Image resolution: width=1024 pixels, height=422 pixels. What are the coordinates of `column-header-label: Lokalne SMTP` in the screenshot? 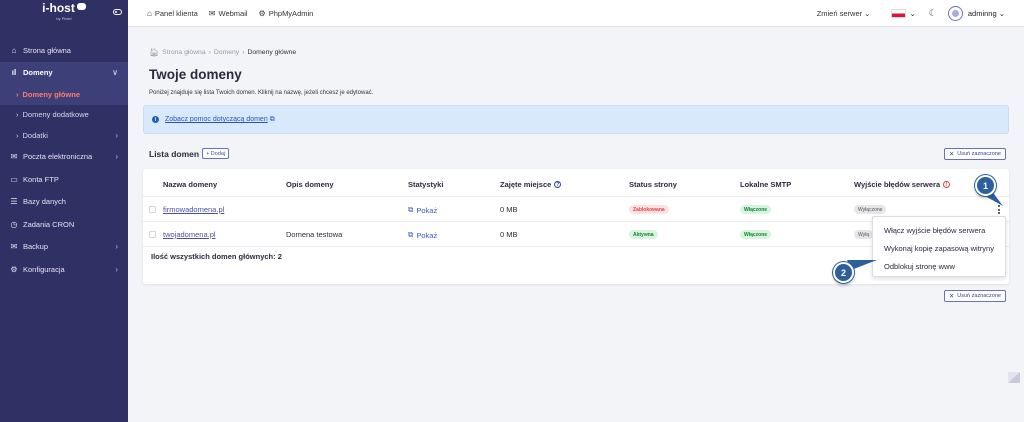 It's located at (766, 184).